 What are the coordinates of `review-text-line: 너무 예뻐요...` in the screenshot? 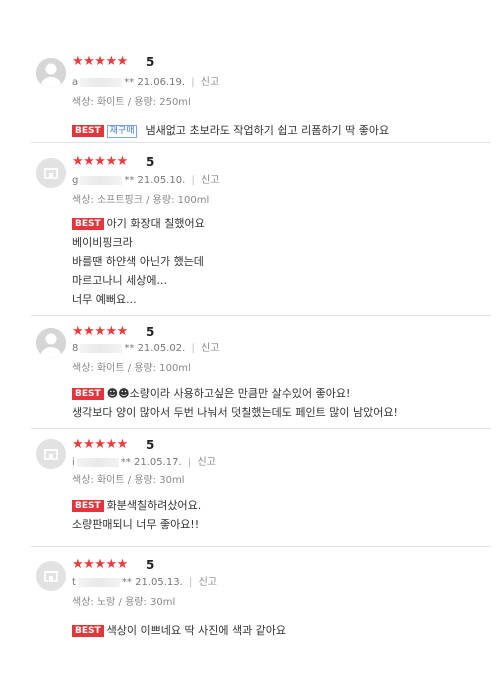 It's located at (104, 299).